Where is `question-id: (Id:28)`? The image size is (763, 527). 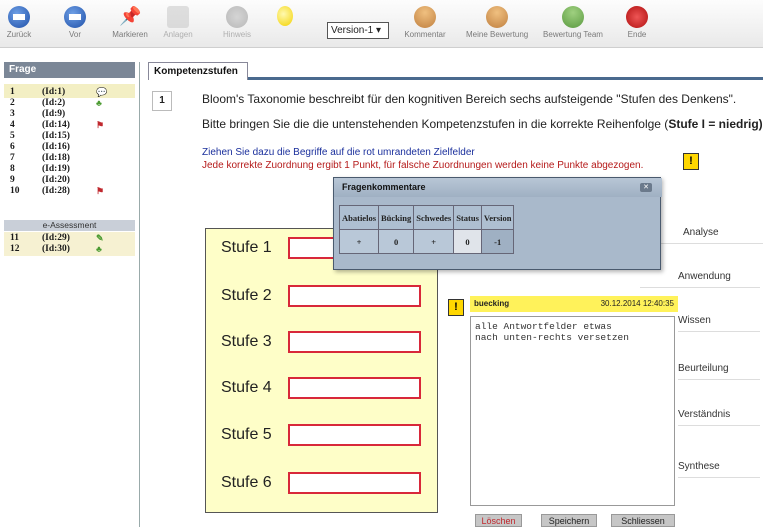
question-id: (Id:28) is located at coordinates (56, 191).